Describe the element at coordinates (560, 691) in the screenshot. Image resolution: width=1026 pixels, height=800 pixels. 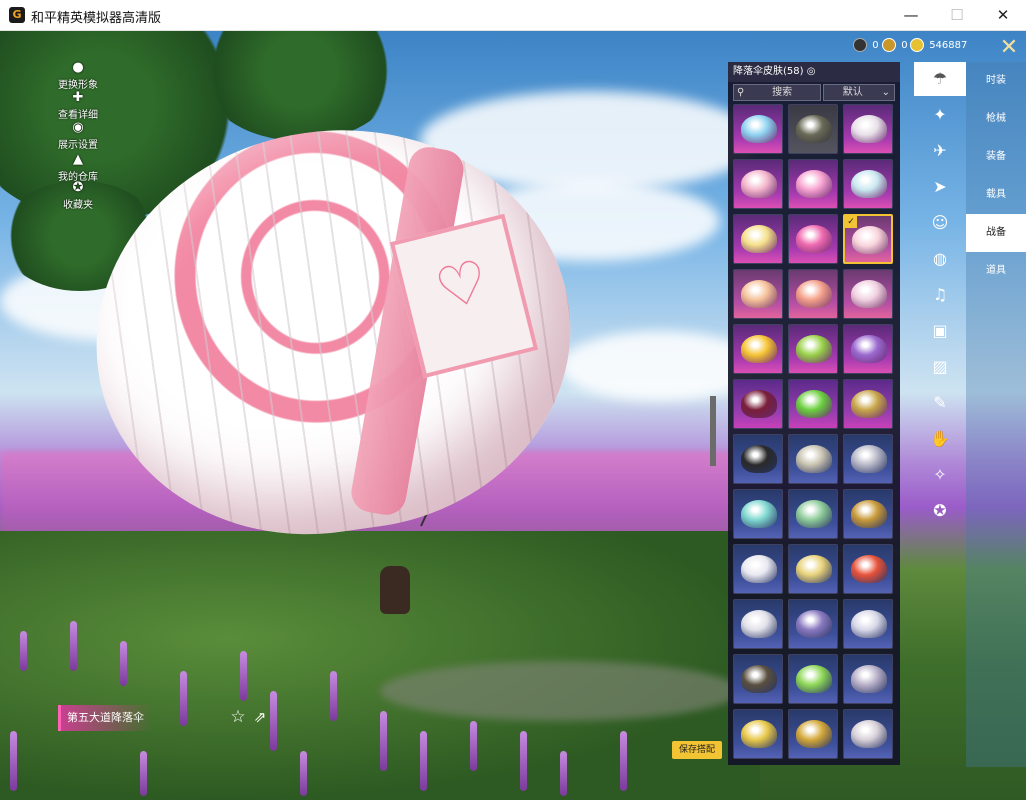
I see `dirt-path` at that location.